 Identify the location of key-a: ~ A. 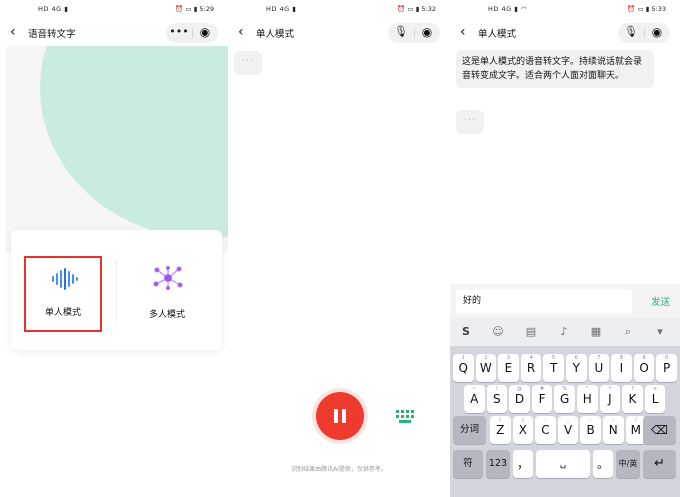
(474, 399).